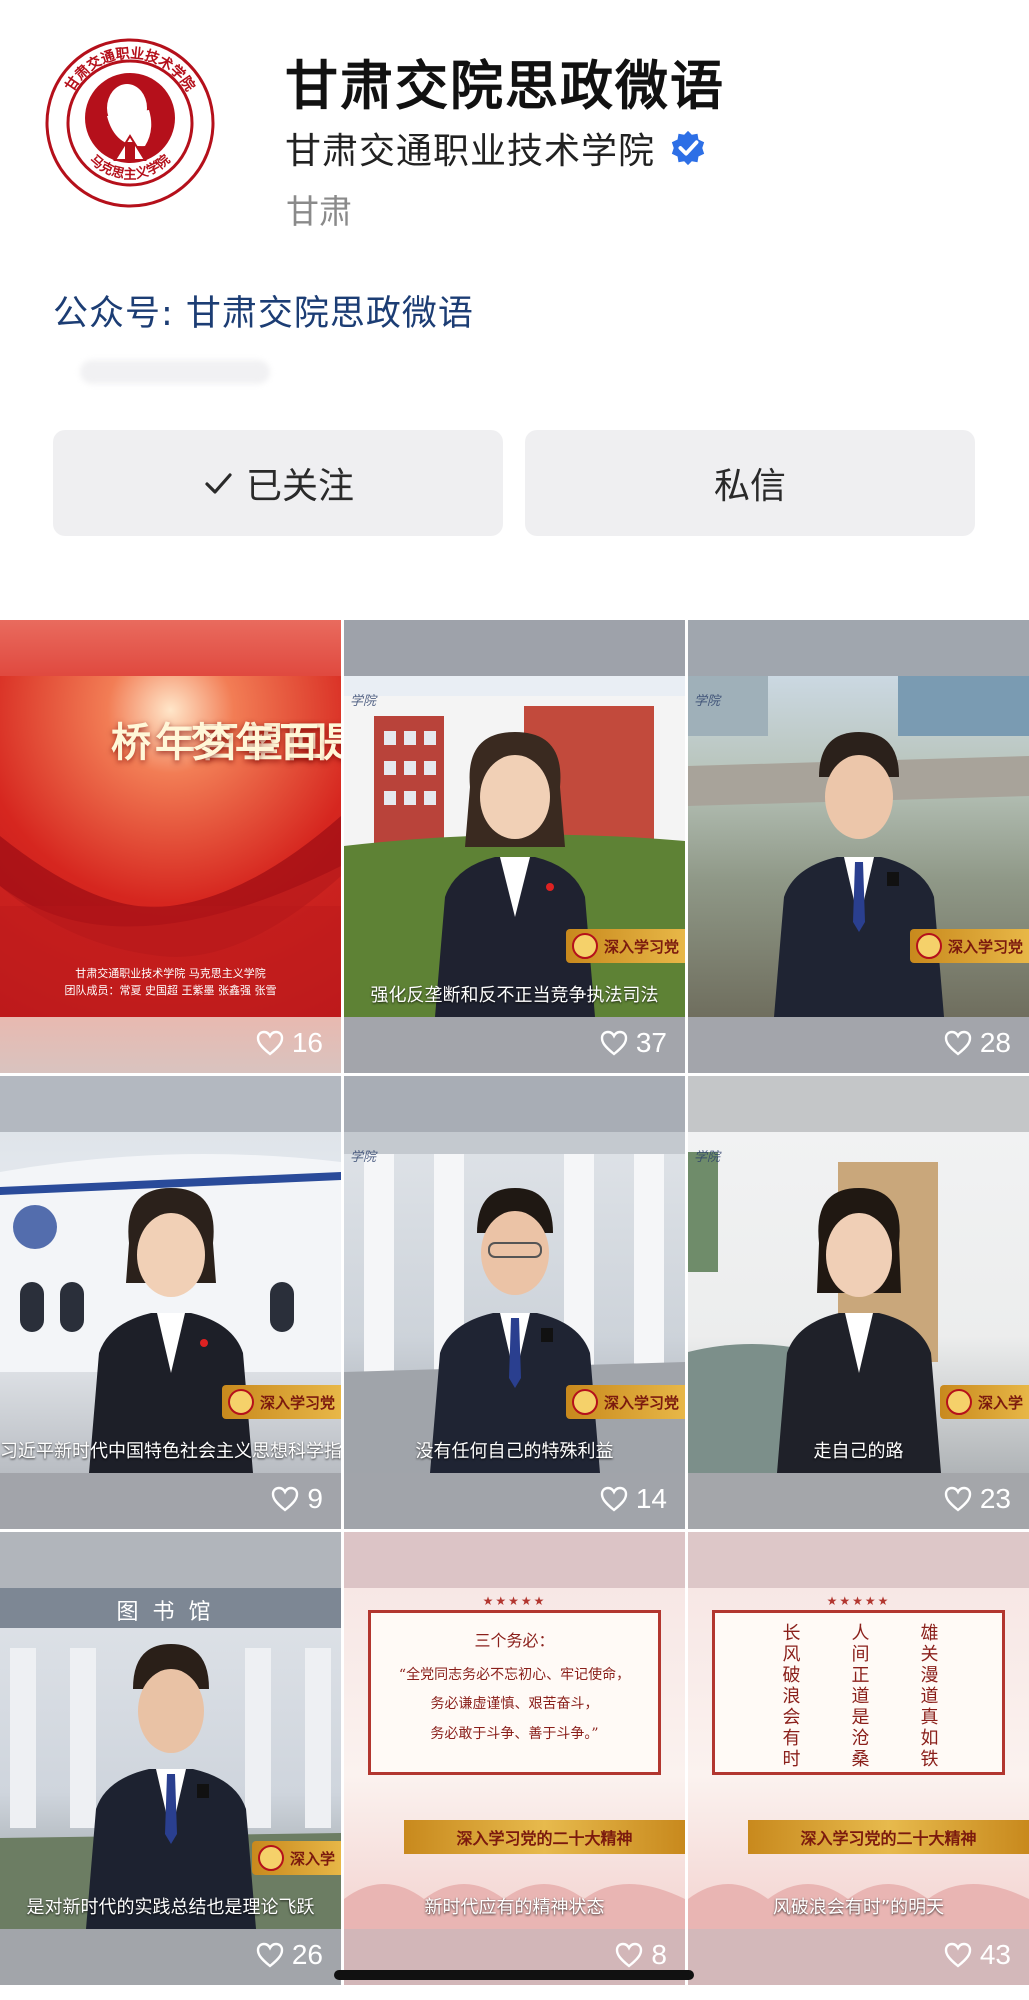 The height and width of the screenshot is (2000, 1029). What do you see at coordinates (218, 483) in the screenshot?
I see `check-icon` at bounding box center [218, 483].